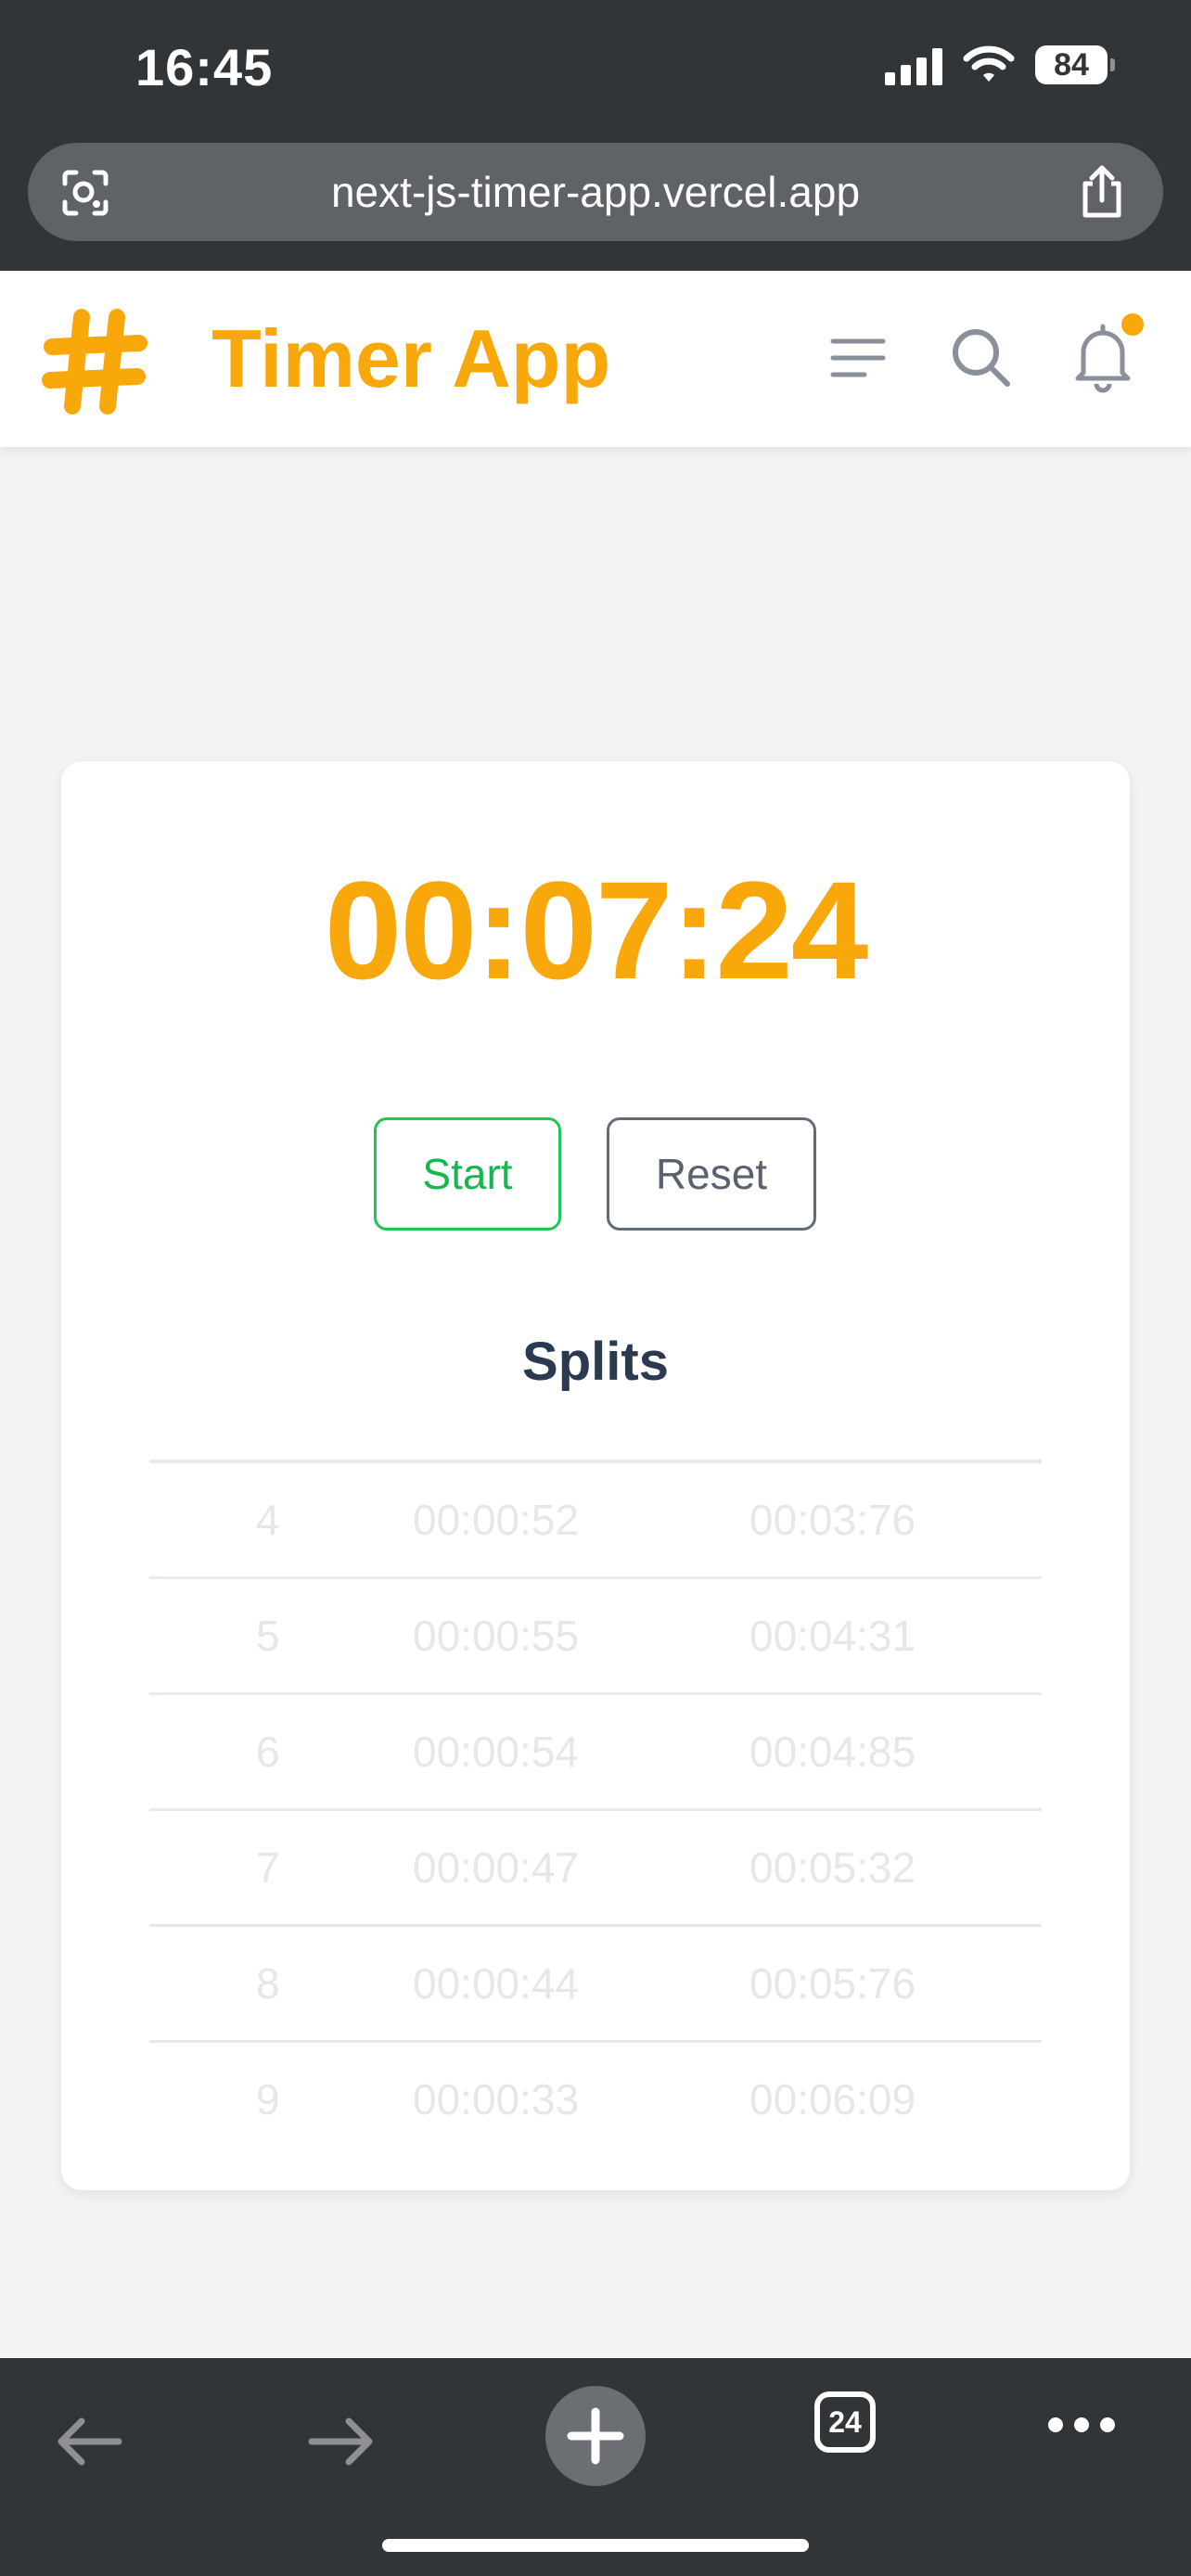 This screenshot has height=2576, width=1191. Describe the element at coordinates (497, 1636) in the screenshot. I see `split-lap-time: 00:00:55` at that location.